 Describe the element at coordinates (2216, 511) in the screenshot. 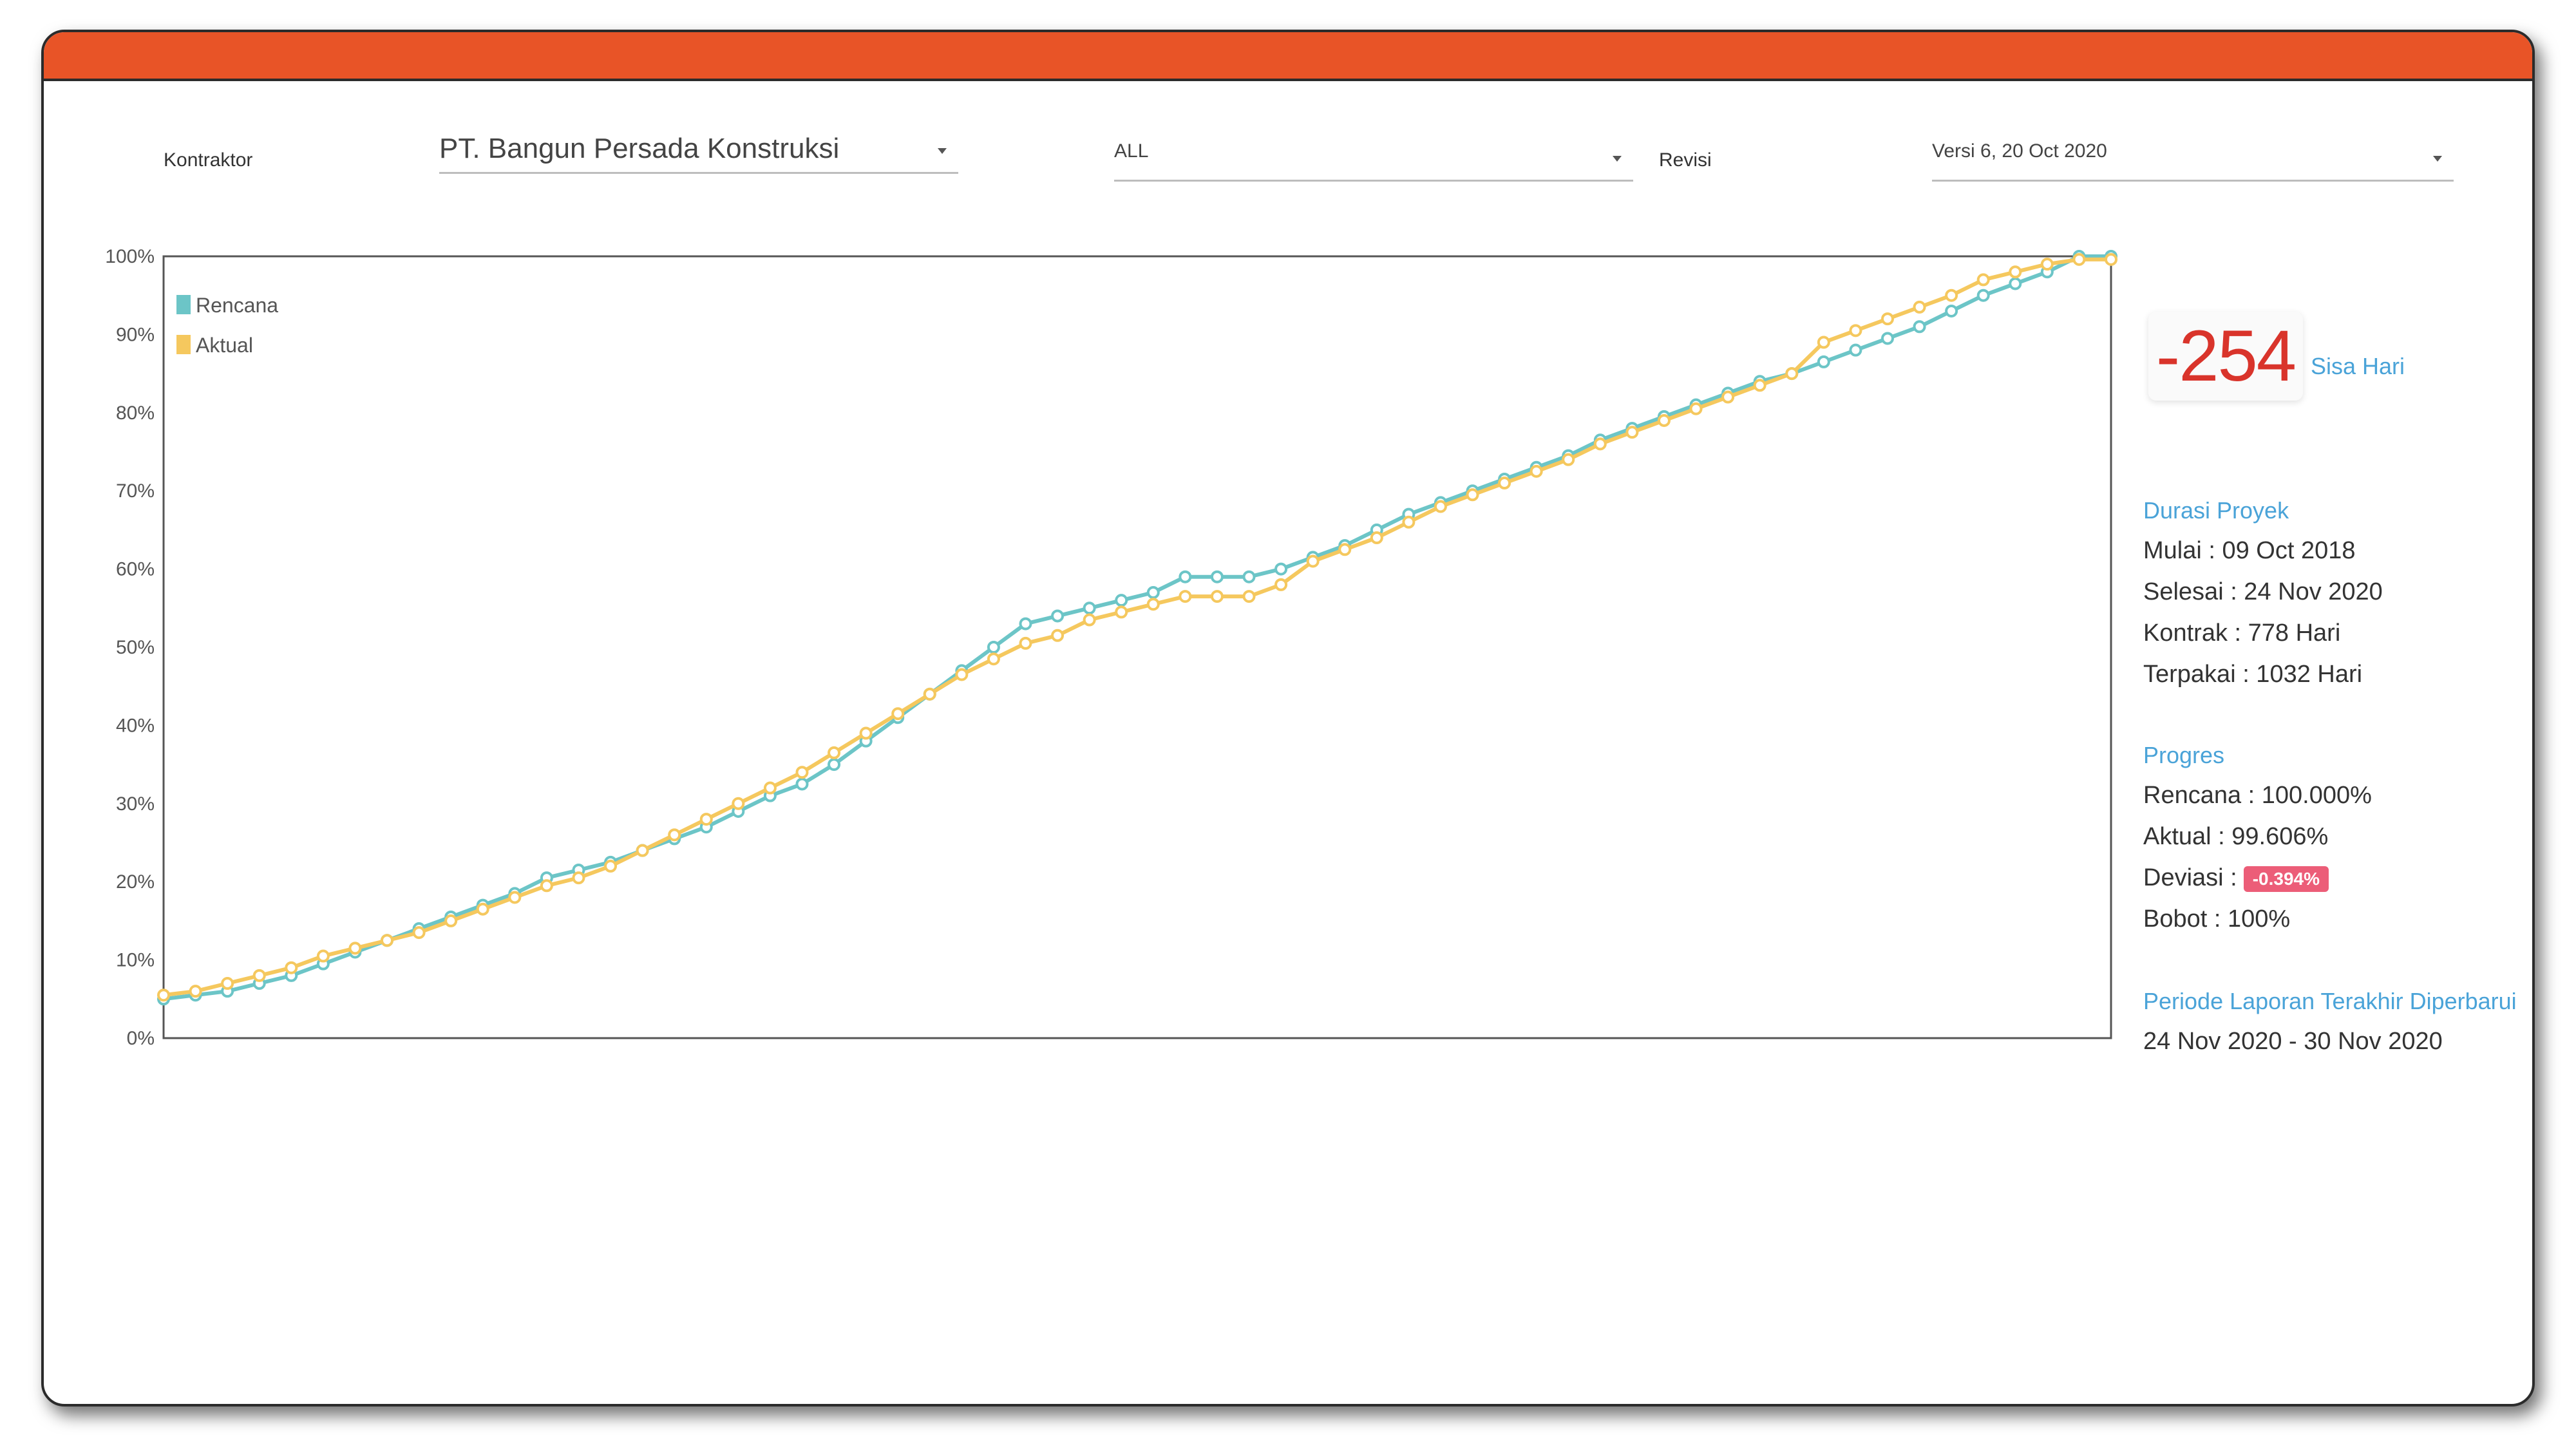

I see `durasi-heading: Durasi Proyek` at that location.